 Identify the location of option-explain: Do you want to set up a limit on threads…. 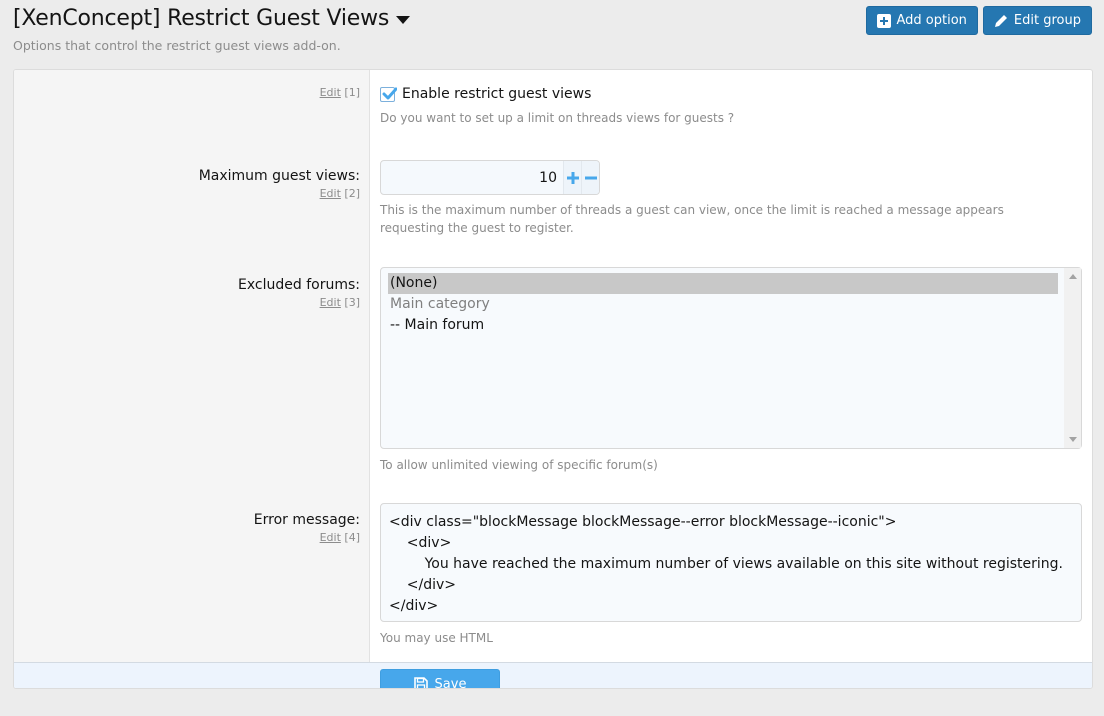
(557, 118).